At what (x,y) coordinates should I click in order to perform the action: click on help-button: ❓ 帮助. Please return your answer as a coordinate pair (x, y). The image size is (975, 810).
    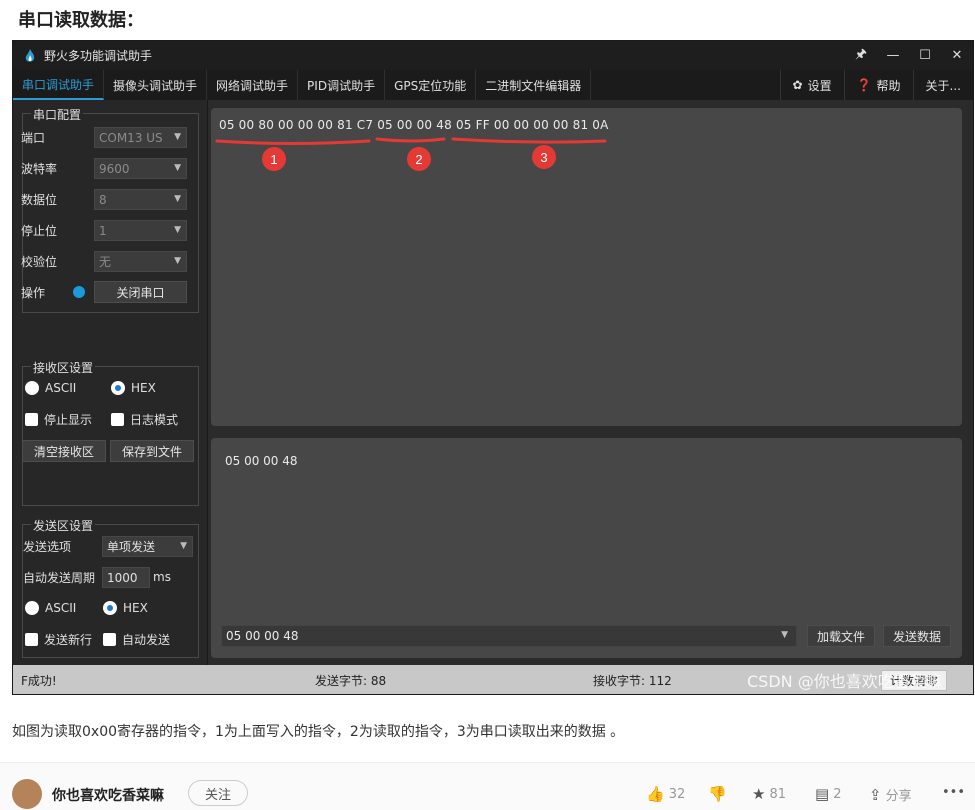
    Looking at the image, I should click on (878, 85).